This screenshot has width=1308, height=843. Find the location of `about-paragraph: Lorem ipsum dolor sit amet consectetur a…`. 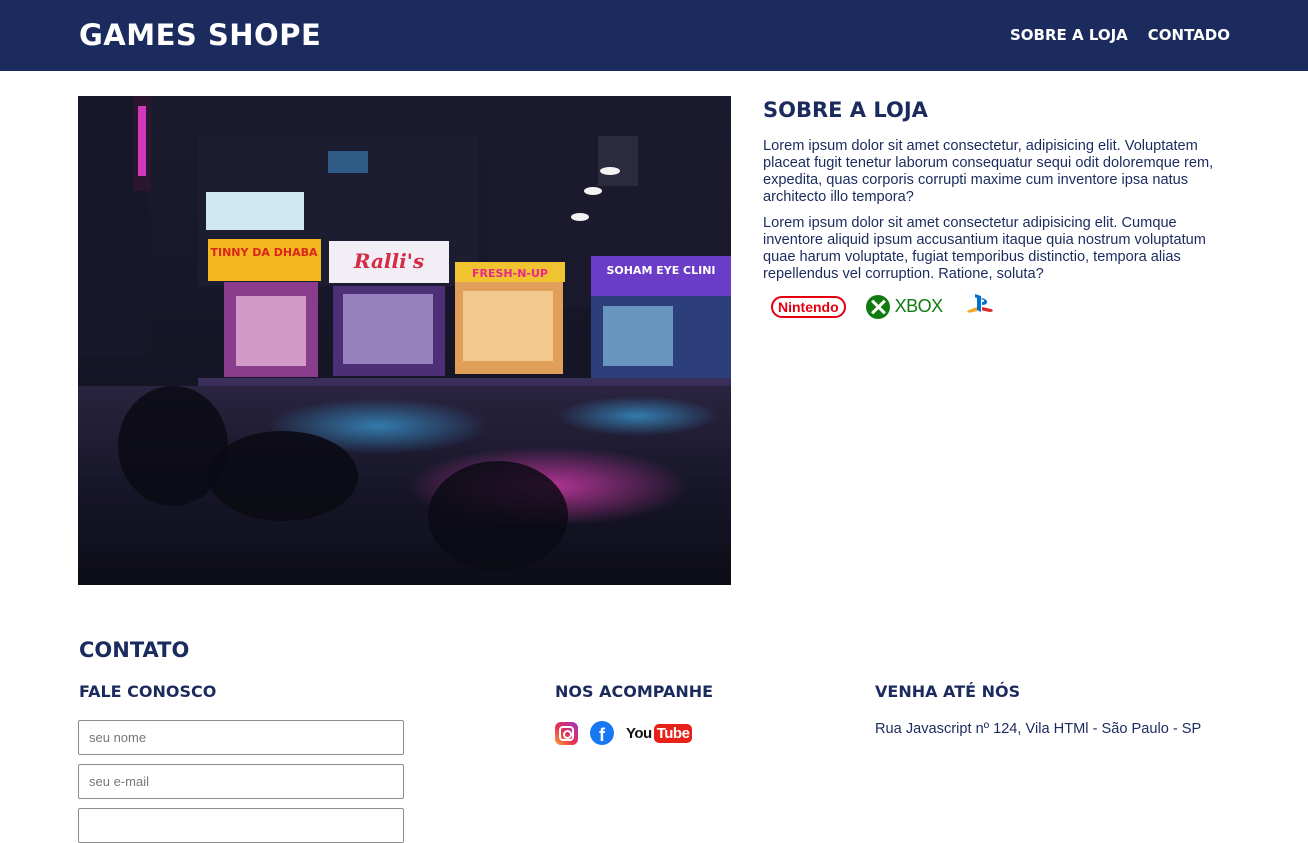

about-paragraph: Lorem ipsum dolor sit amet consectetur a… is located at coordinates (984, 248).